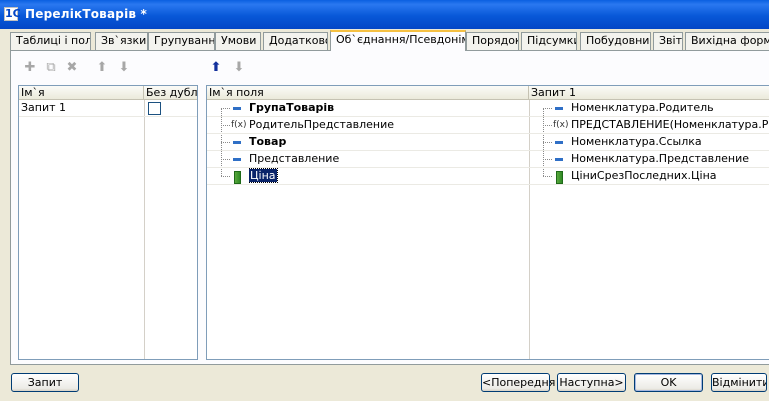 This screenshot has height=401, width=769. I want to click on column-divider, so click(144, 229).